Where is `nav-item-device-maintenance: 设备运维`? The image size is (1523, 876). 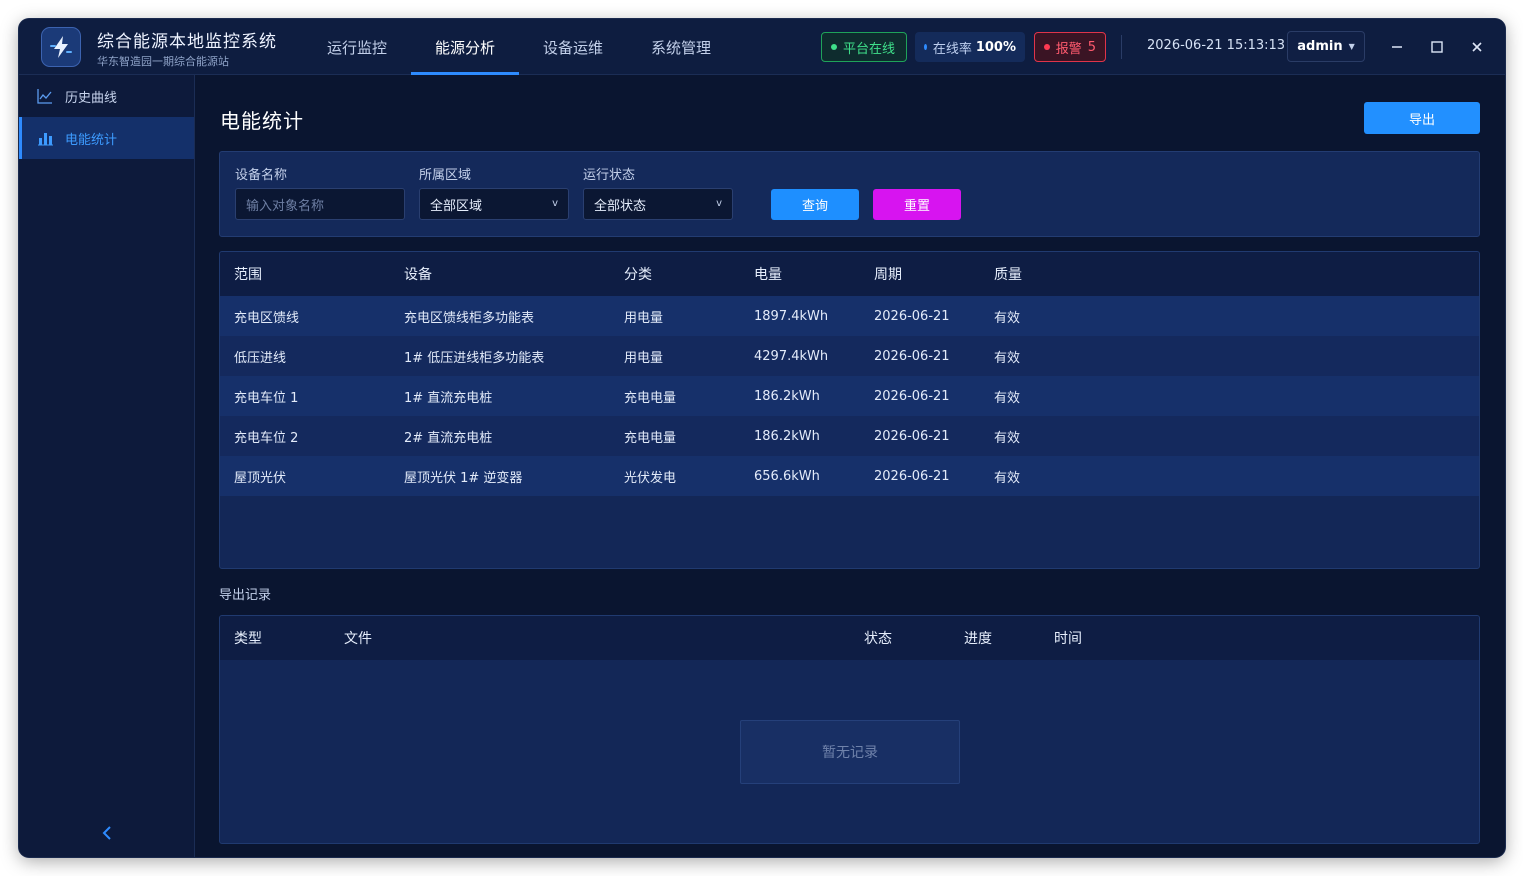
nav-item-device-maintenance: 设备运维 is located at coordinates (573, 47).